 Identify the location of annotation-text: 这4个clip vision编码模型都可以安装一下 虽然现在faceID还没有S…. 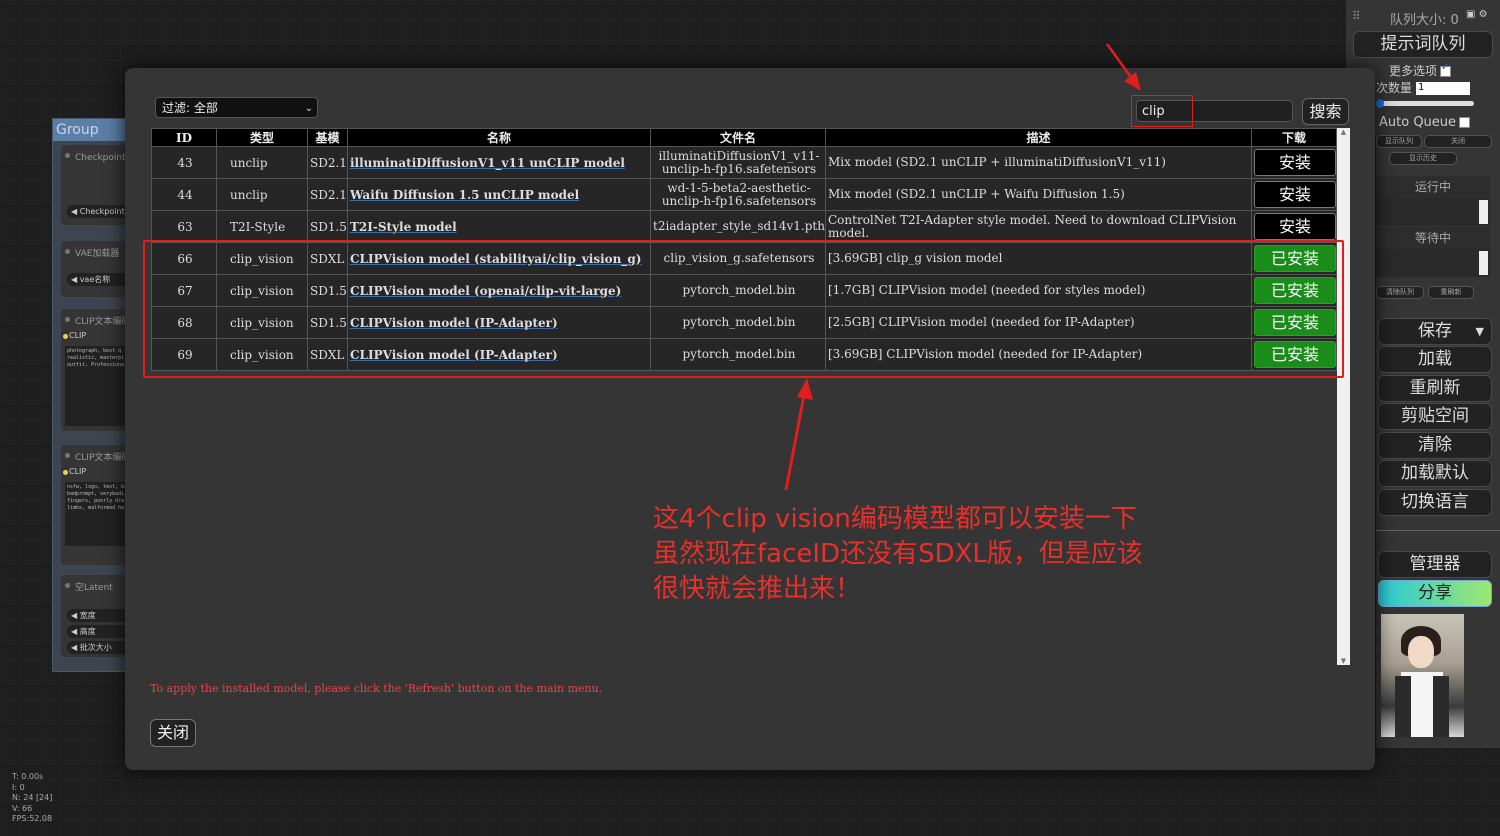
(898, 554).